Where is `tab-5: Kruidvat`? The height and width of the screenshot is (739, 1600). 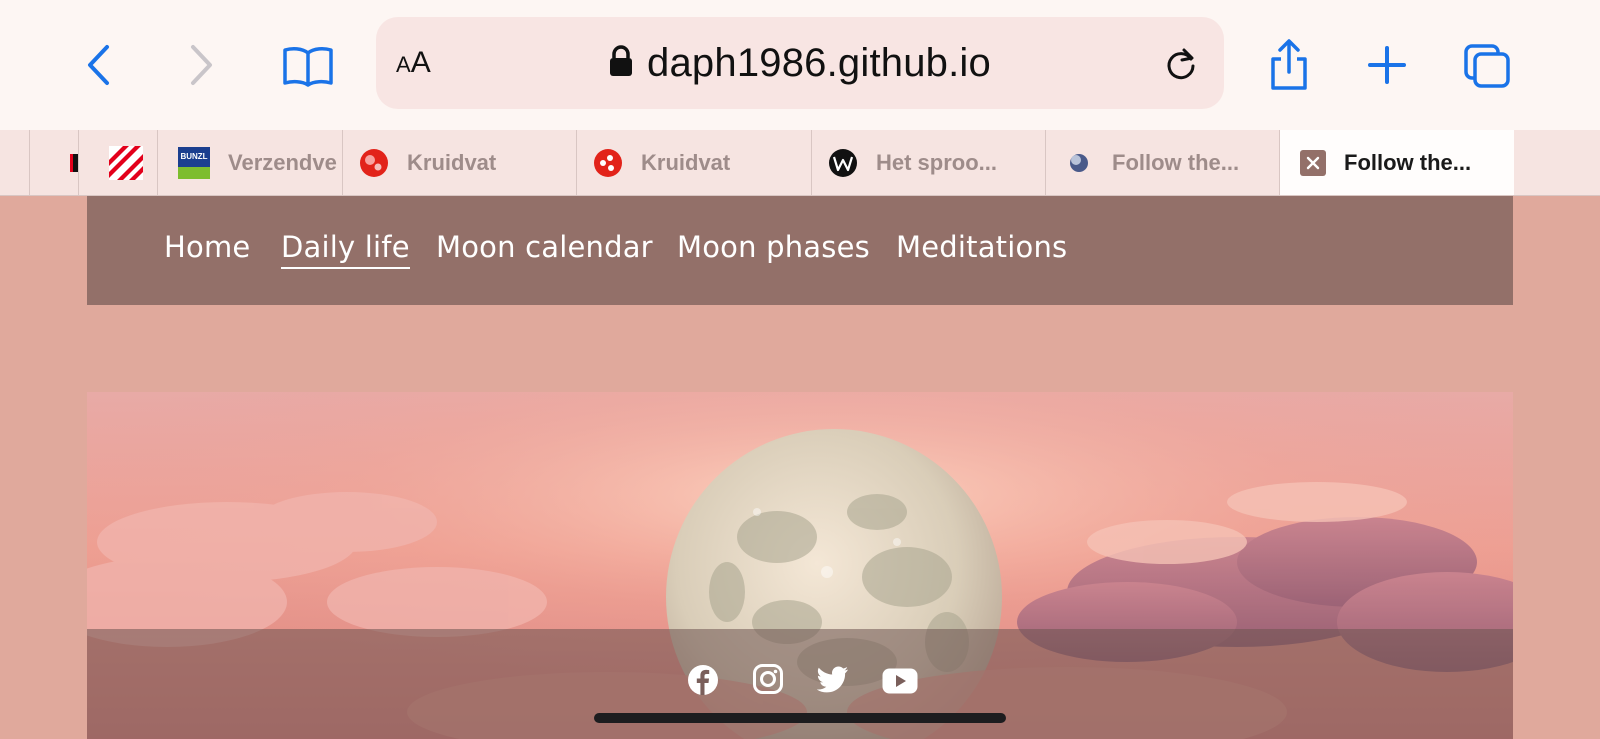
tab-5: Kruidvat is located at coordinates (693, 162).